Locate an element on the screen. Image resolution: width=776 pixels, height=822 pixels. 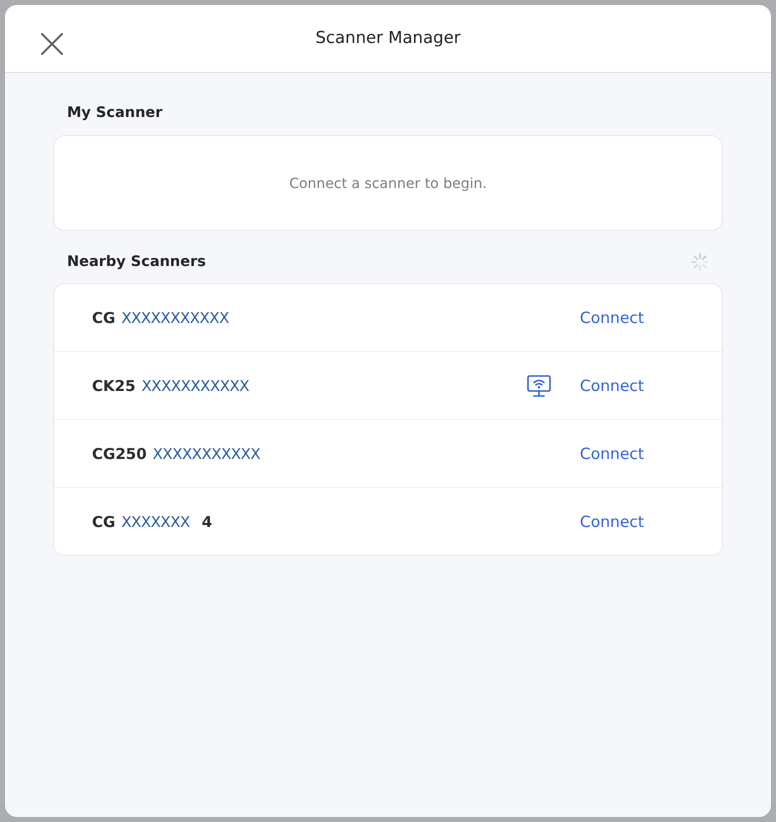
section-heading: Nearby Scanners is located at coordinates (136, 262).